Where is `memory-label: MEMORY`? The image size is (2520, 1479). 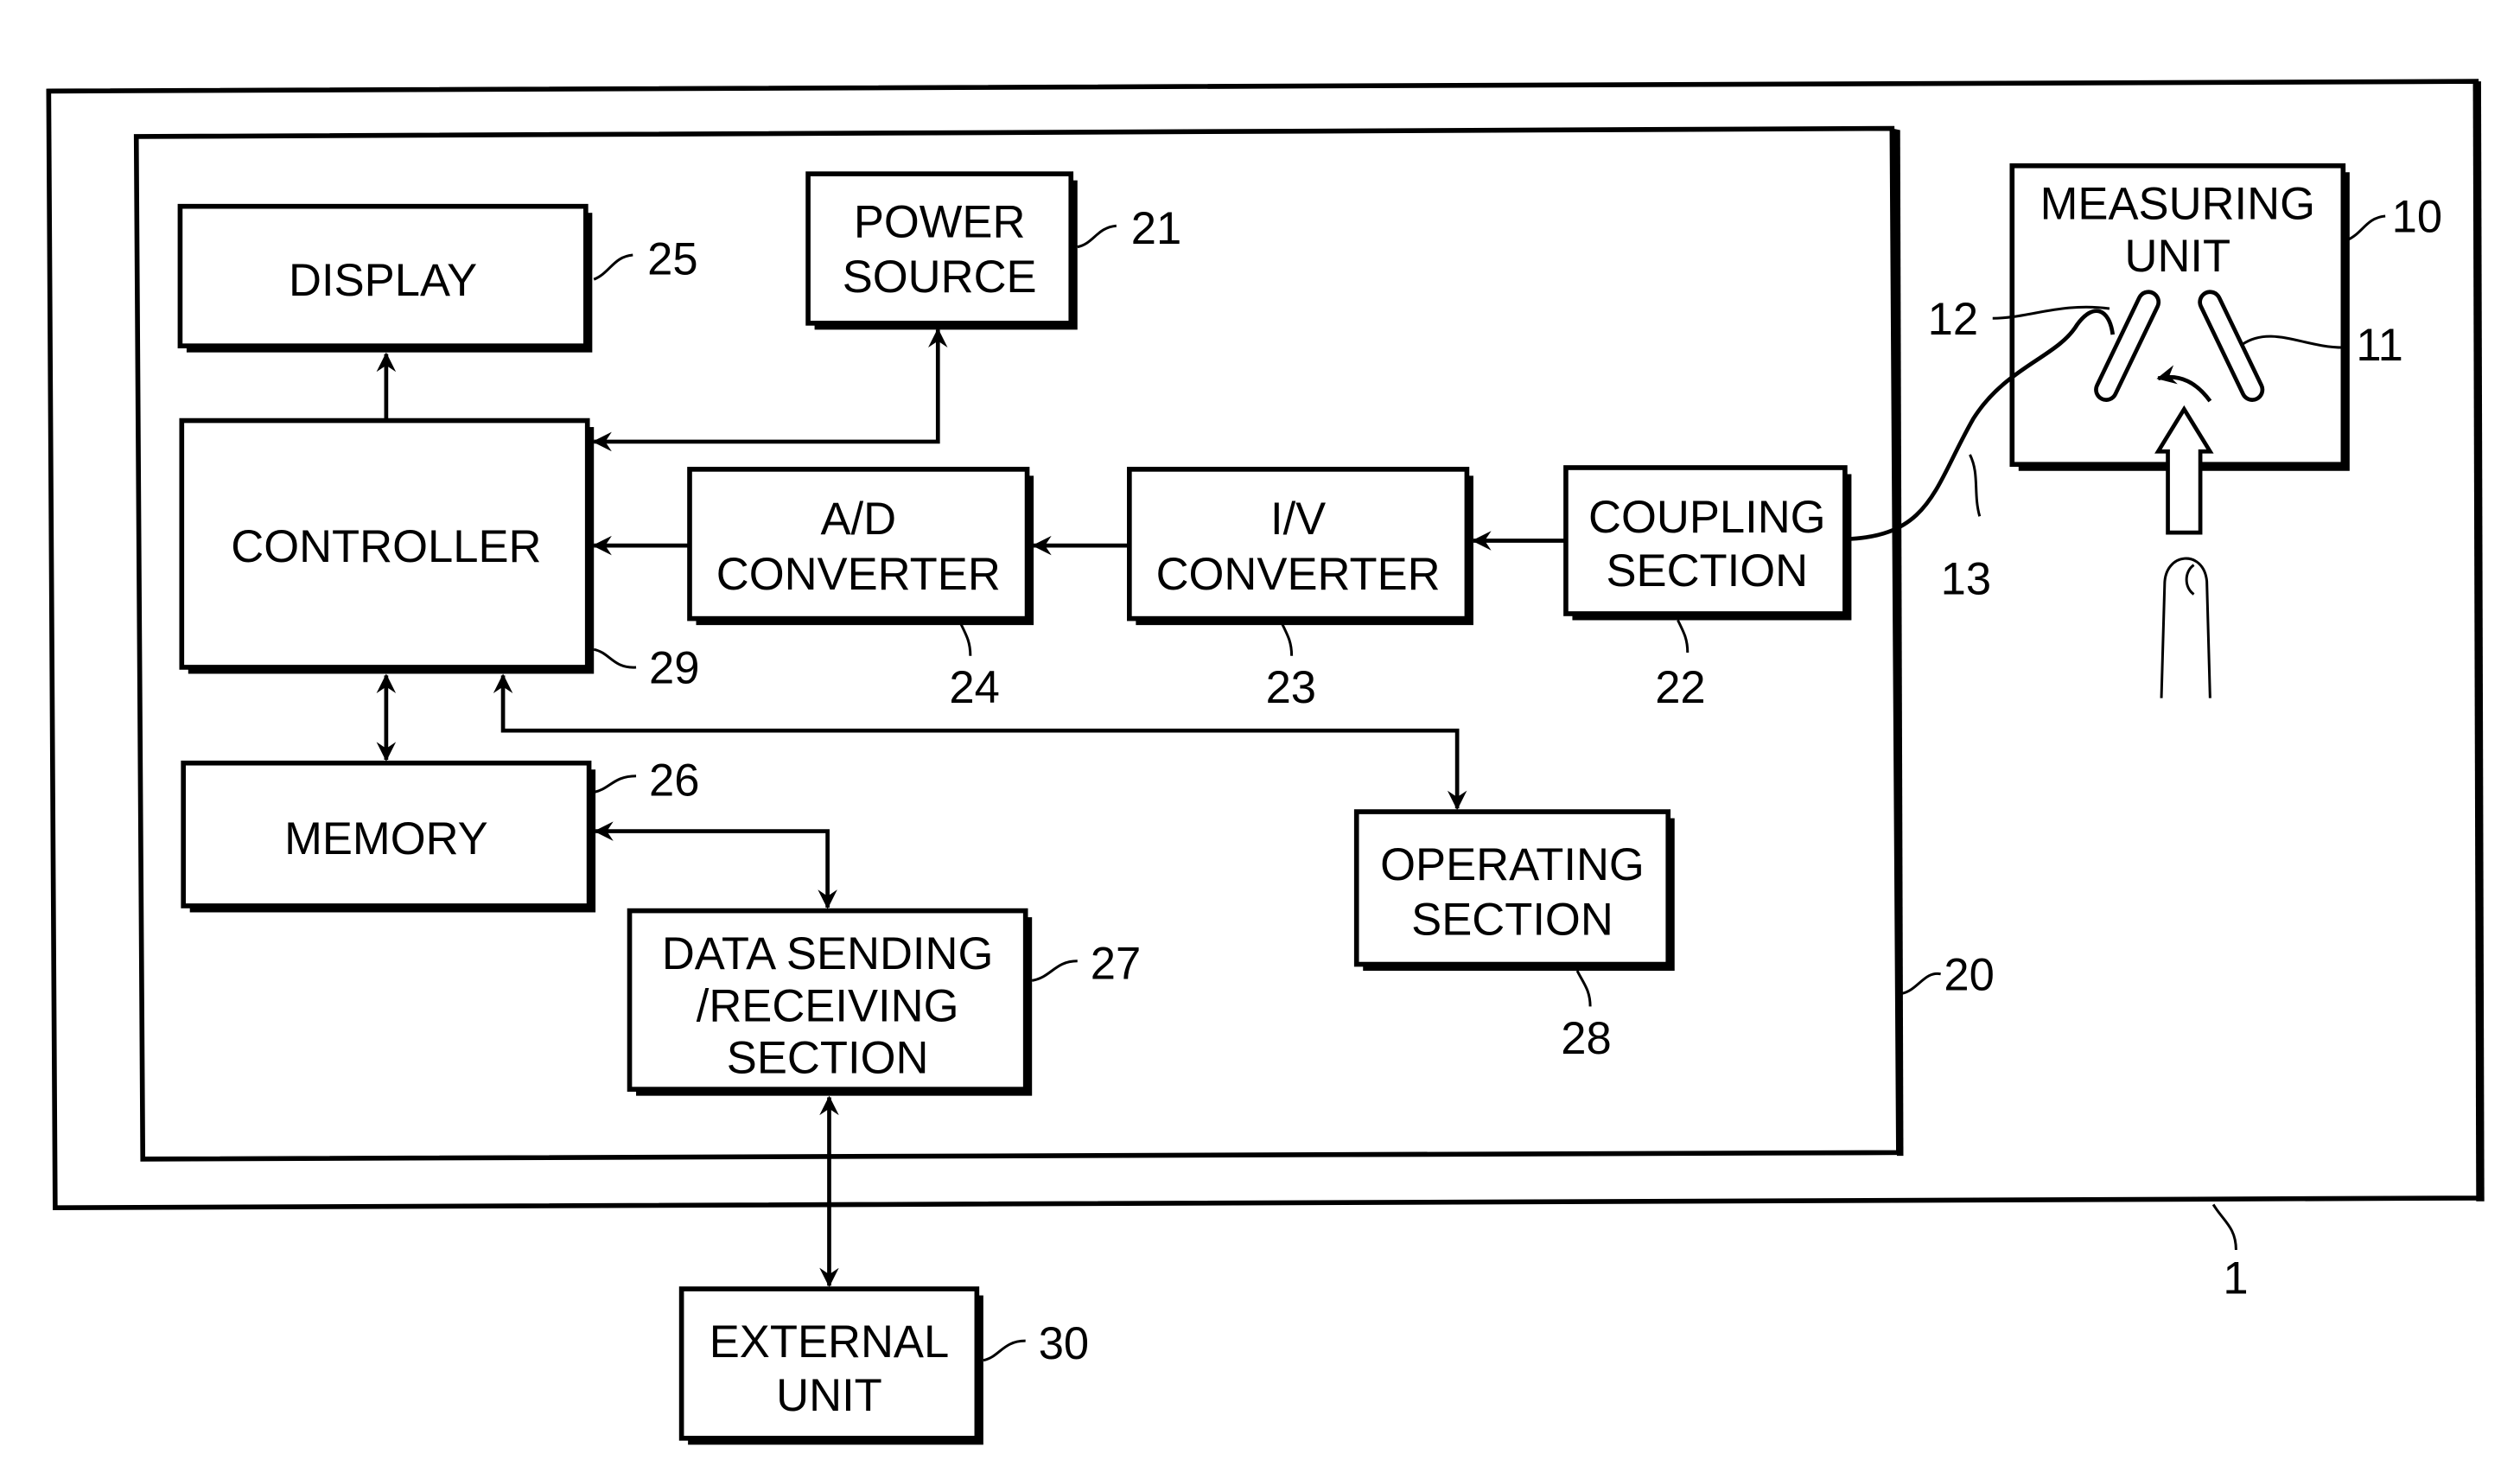 memory-label: MEMORY is located at coordinates (386, 839).